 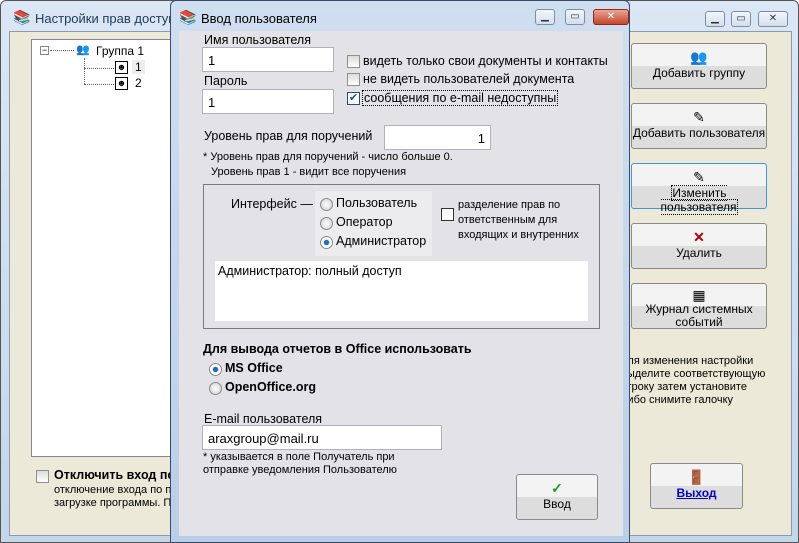 What do you see at coordinates (42, 476) in the screenshot?
I see `disable-login-checkbox` at bounding box center [42, 476].